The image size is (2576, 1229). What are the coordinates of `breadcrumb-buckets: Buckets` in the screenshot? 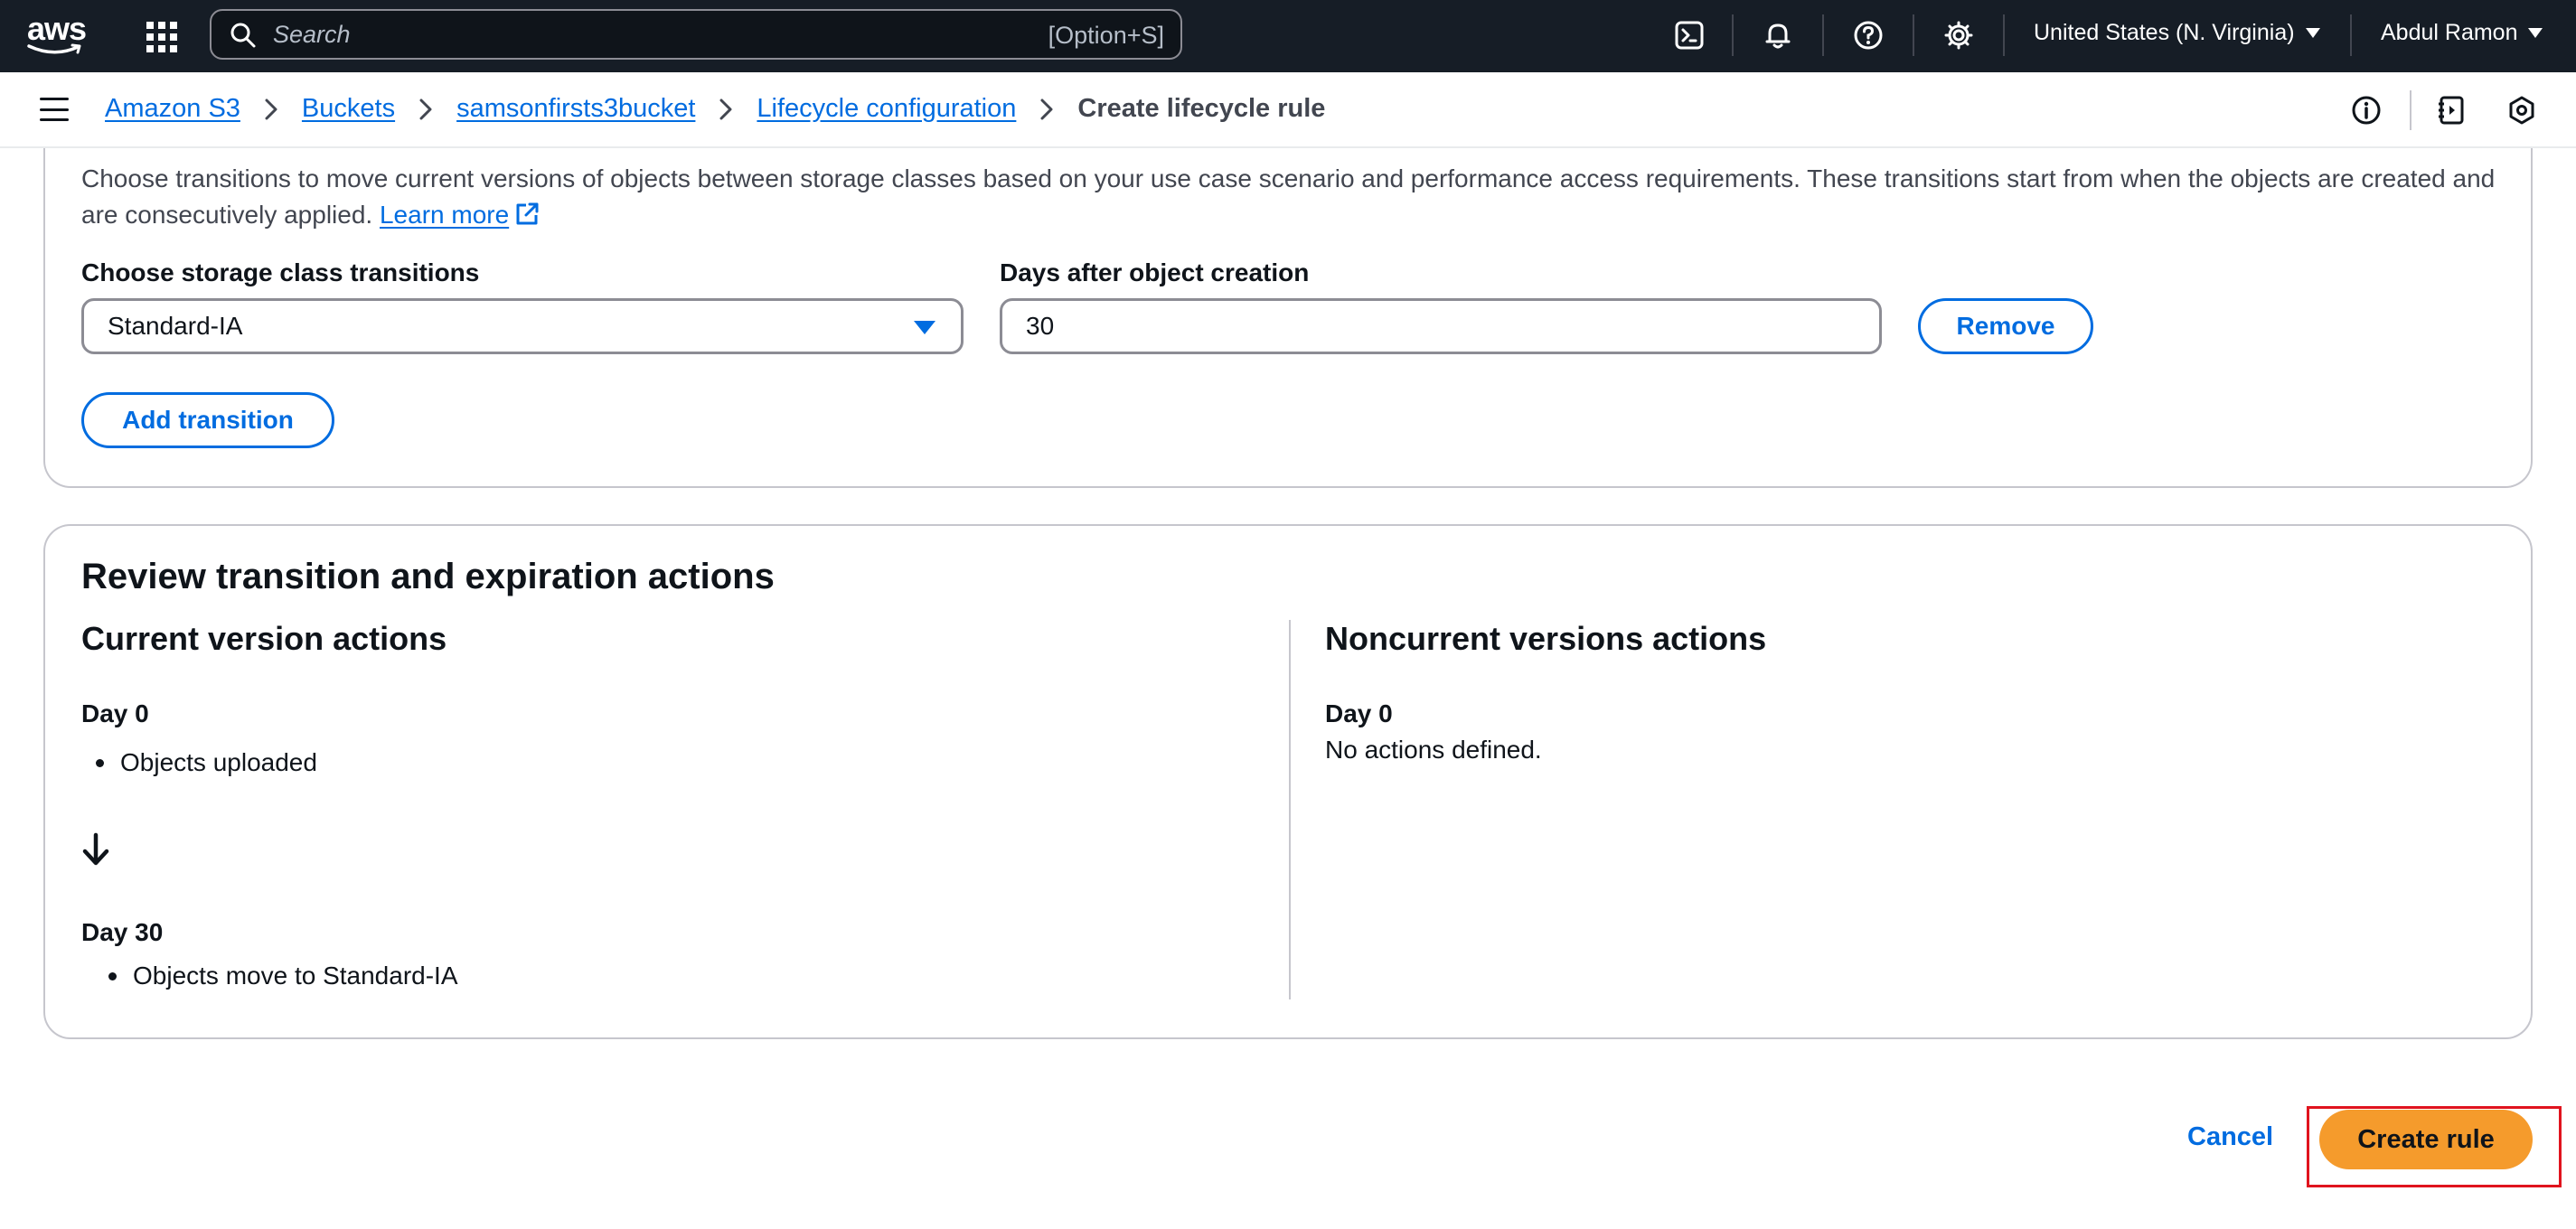 It's located at (348, 109).